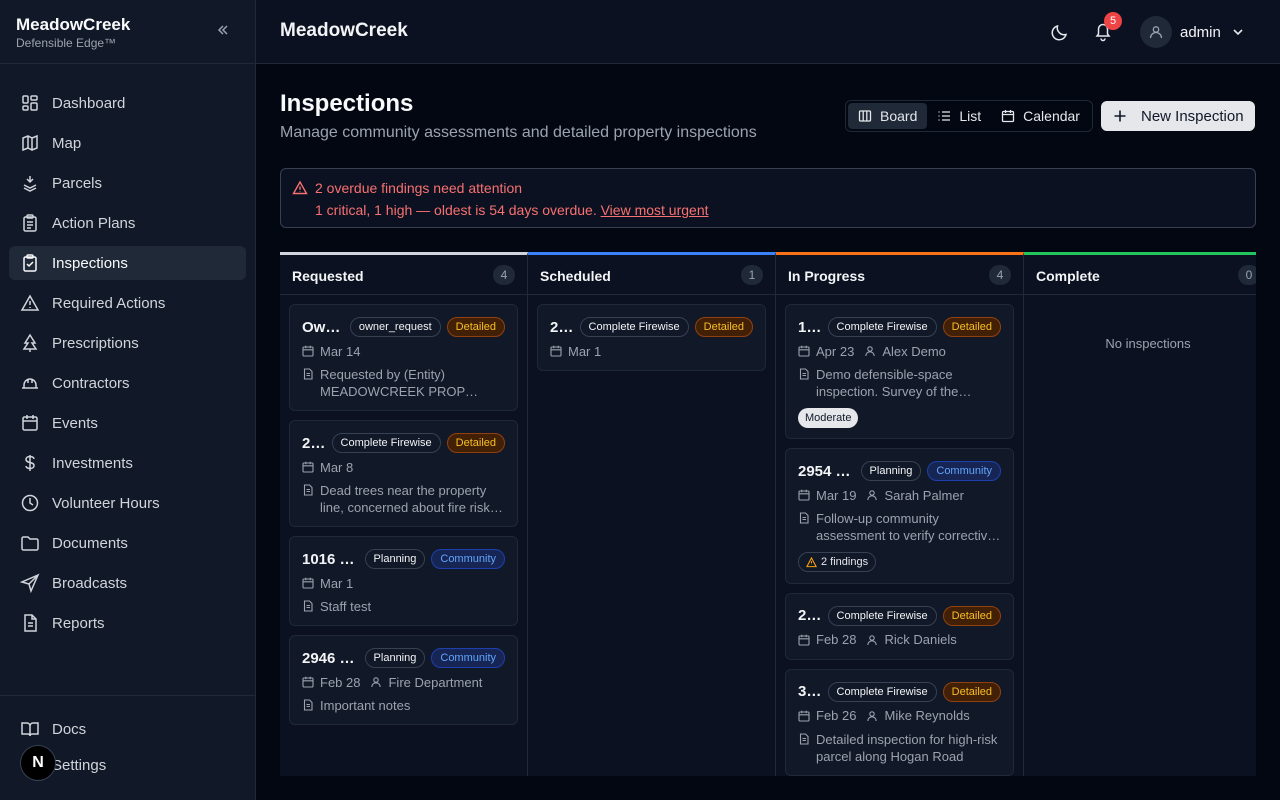  What do you see at coordinates (30, 583) in the screenshot?
I see `send-icon` at bounding box center [30, 583].